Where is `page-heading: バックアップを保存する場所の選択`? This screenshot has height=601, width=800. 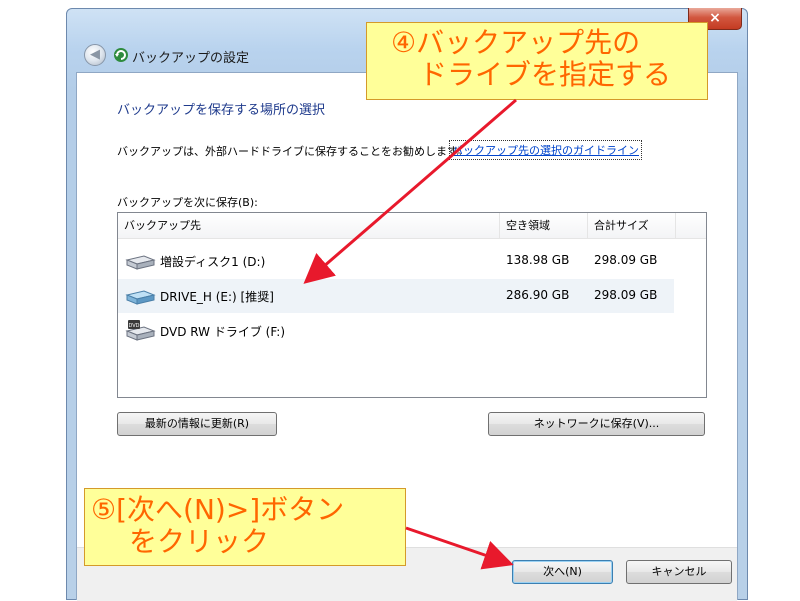 page-heading: バックアップを保存する場所の選択 is located at coordinates (221, 110).